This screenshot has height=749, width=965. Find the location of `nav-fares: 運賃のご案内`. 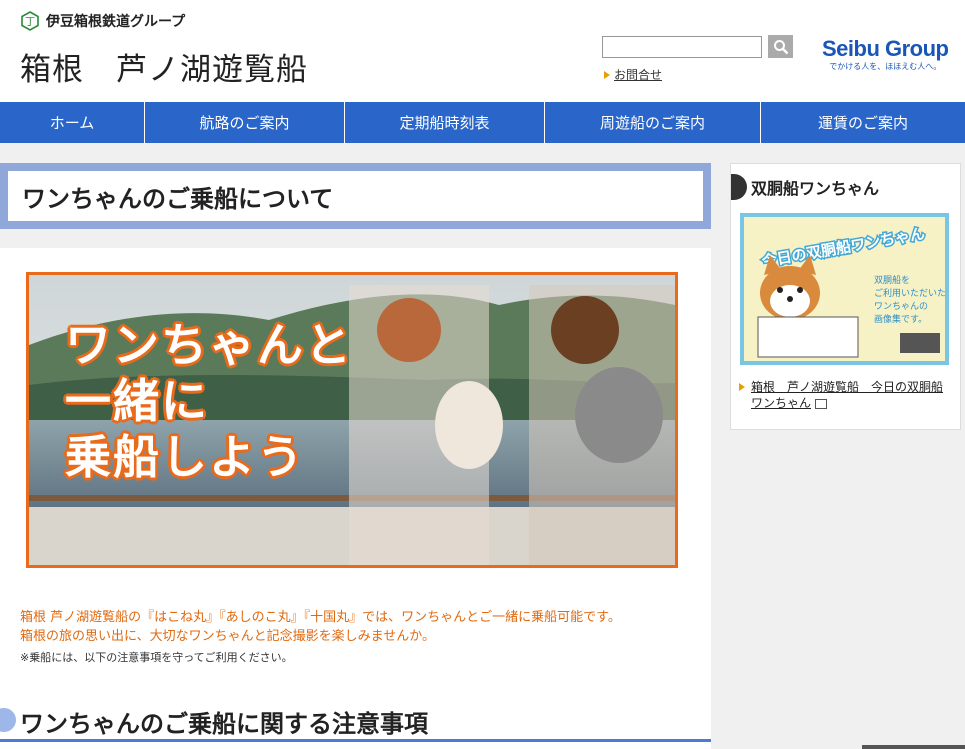

nav-fares: 運賃のご案内 is located at coordinates (863, 122).